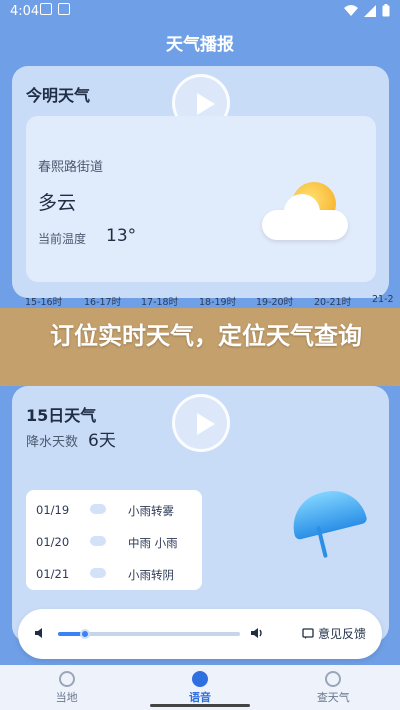 Image resolution: width=400 pixels, height=710 pixels. What do you see at coordinates (61, 415) in the screenshot?
I see `fifteen-day-title: 15日天气` at bounding box center [61, 415].